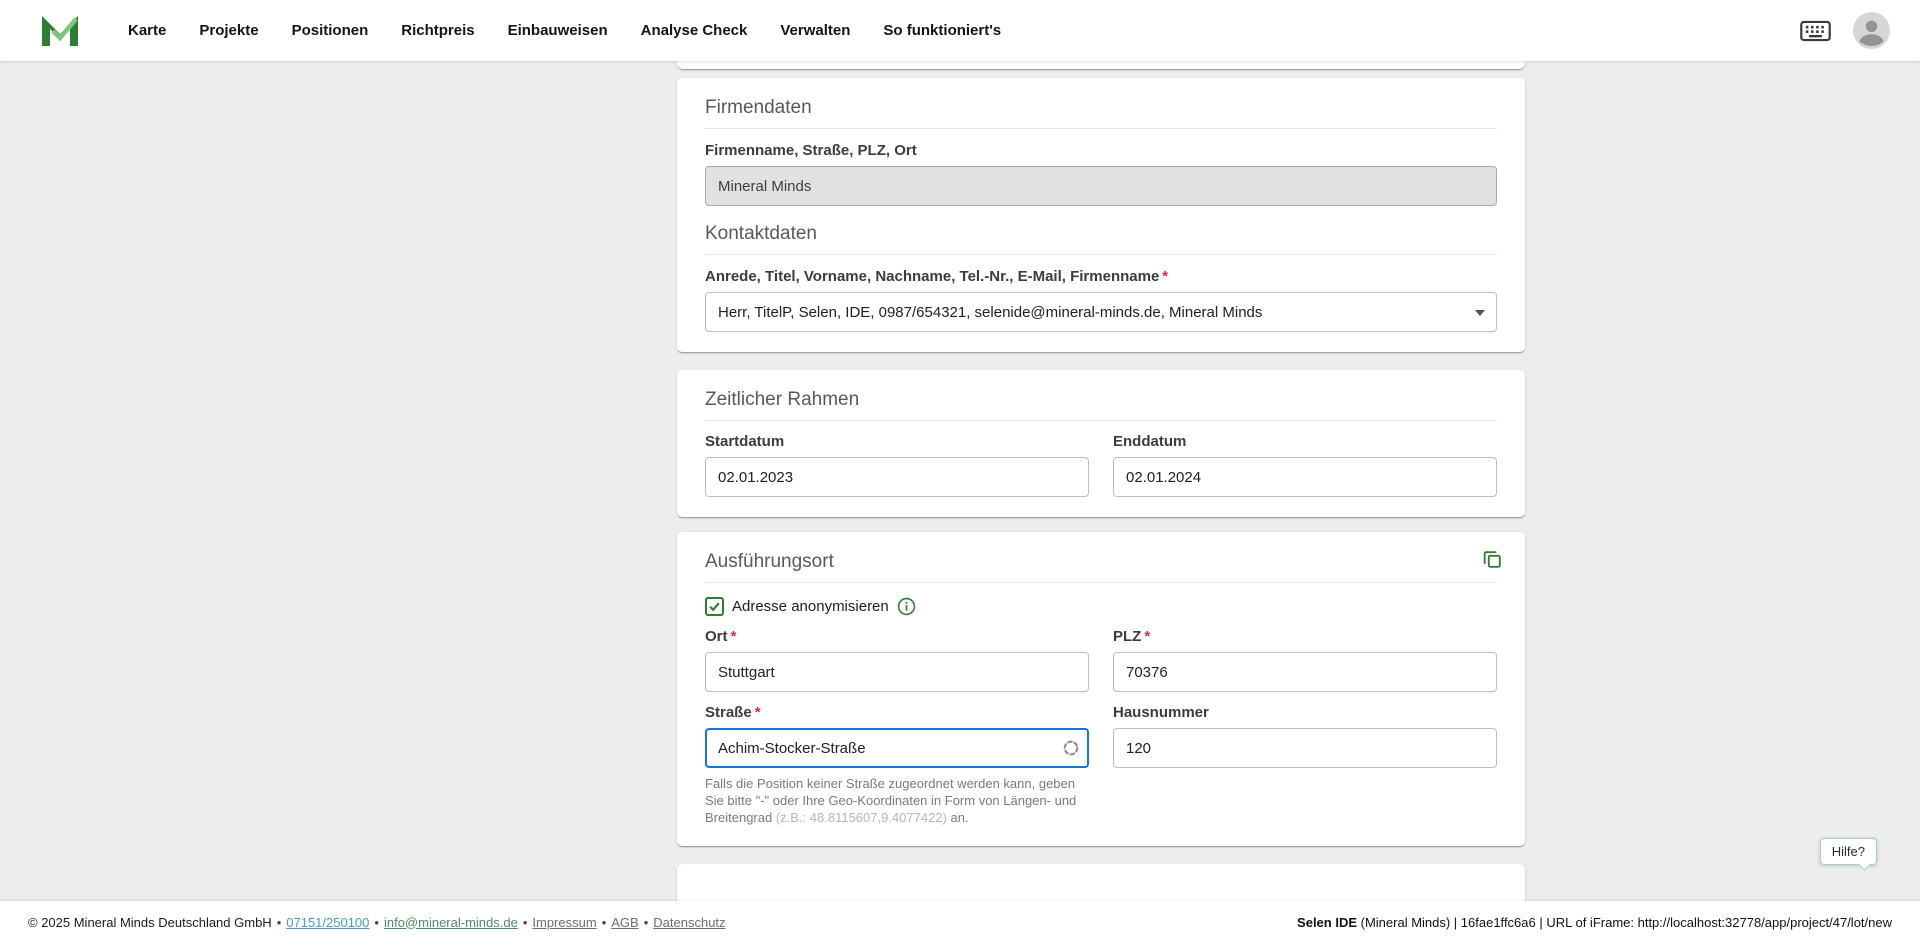  Describe the element at coordinates (60, 31) in the screenshot. I see `mineral-minds-logo-icon` at that location.